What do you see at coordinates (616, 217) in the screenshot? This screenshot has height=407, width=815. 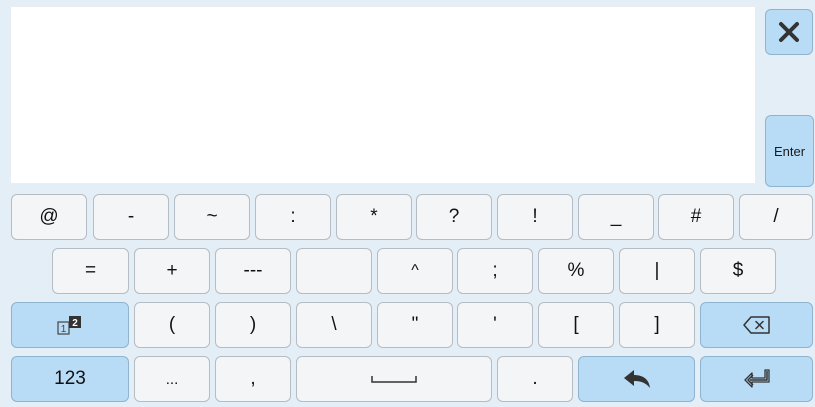 I see `key-underscore: _` at bounding box center [616, 217].